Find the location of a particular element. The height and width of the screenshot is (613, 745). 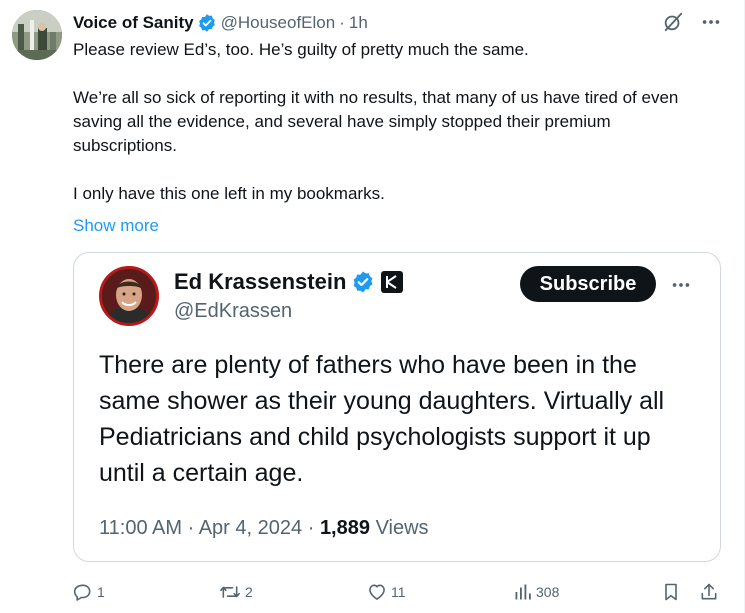

quoted-views-label: Views is located at coordinates (402, 528).